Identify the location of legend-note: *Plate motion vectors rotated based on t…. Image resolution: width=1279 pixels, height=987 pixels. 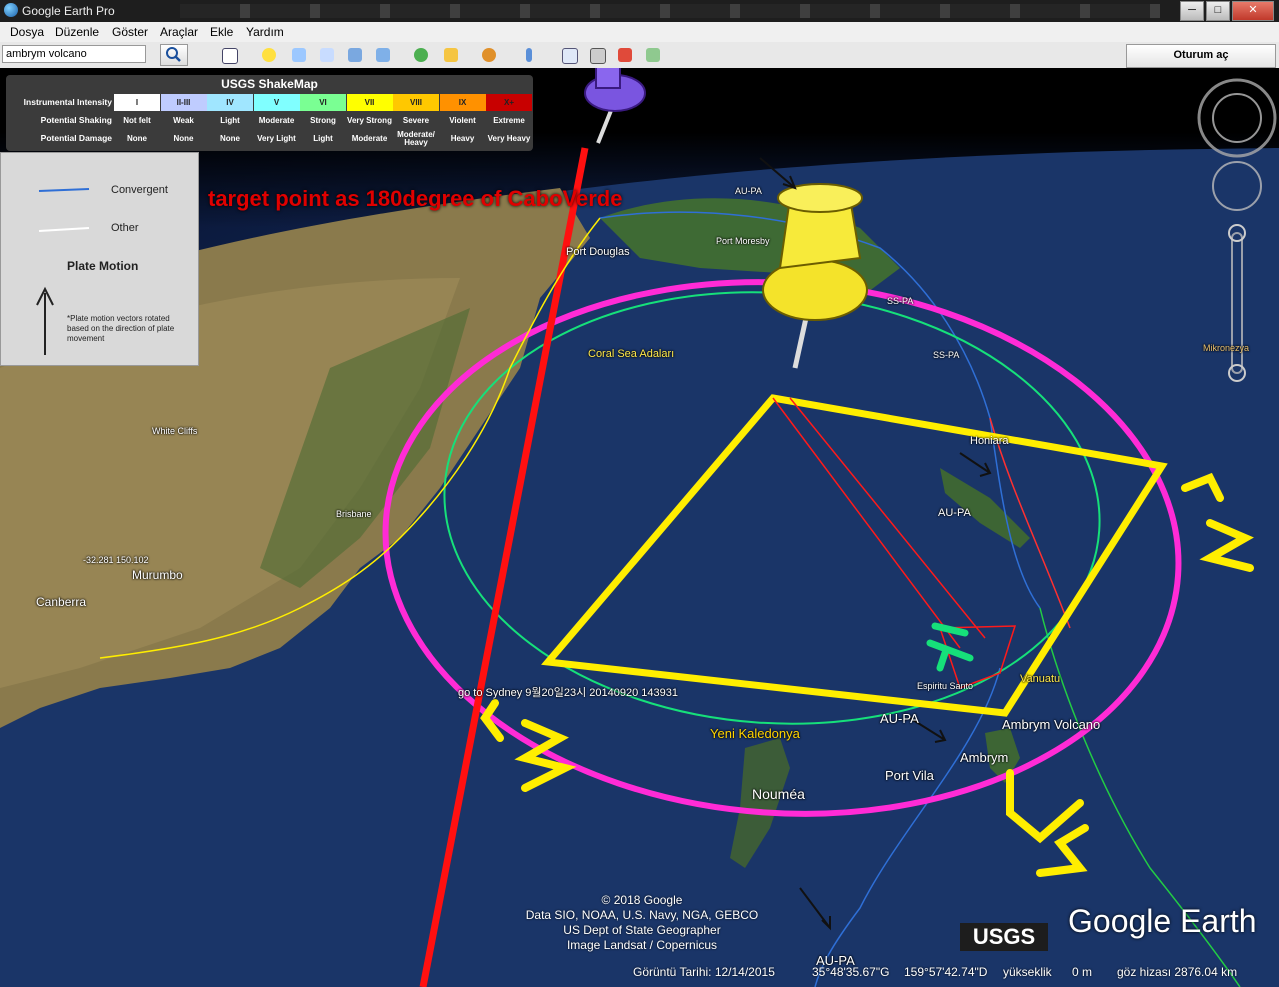
(121, 328).